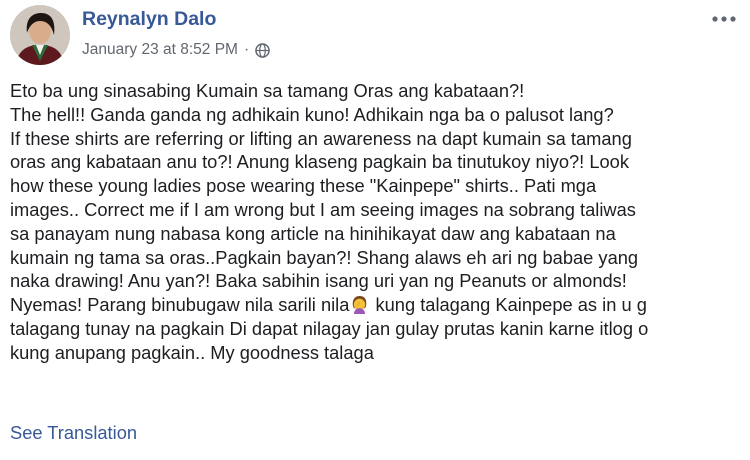  I want to click on more-options-icon, so click(724, 19).